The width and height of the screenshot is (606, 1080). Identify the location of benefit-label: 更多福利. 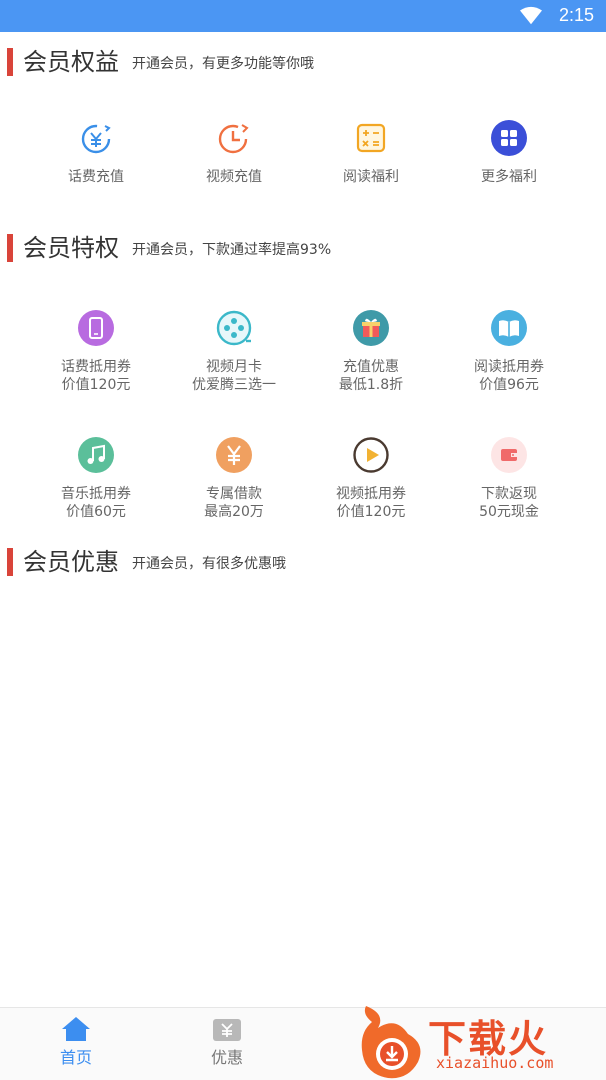
(509, 177).